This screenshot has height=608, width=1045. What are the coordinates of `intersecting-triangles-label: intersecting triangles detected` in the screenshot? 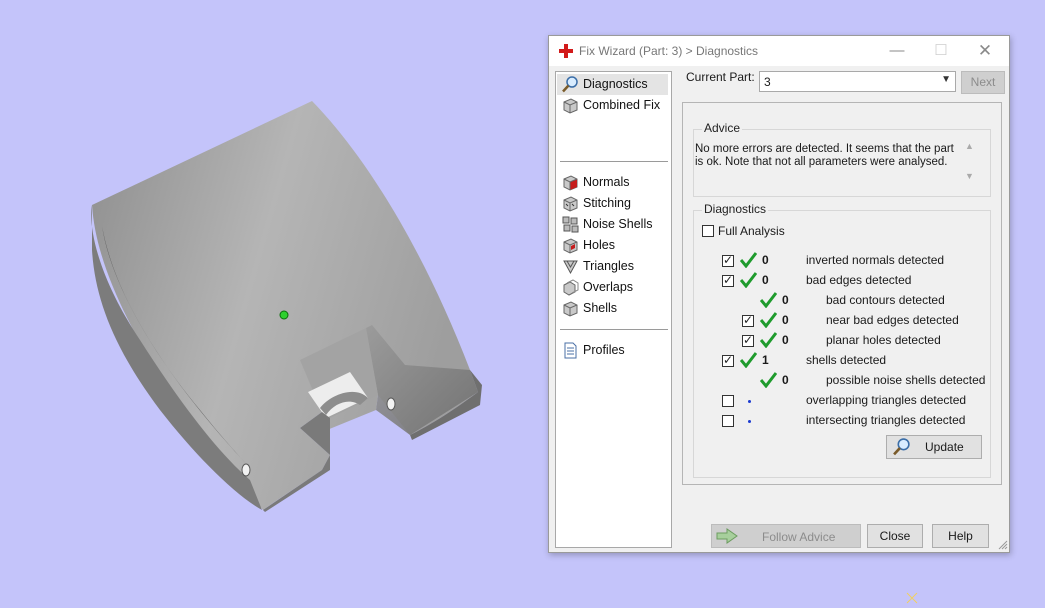 It's located at (886, 420).